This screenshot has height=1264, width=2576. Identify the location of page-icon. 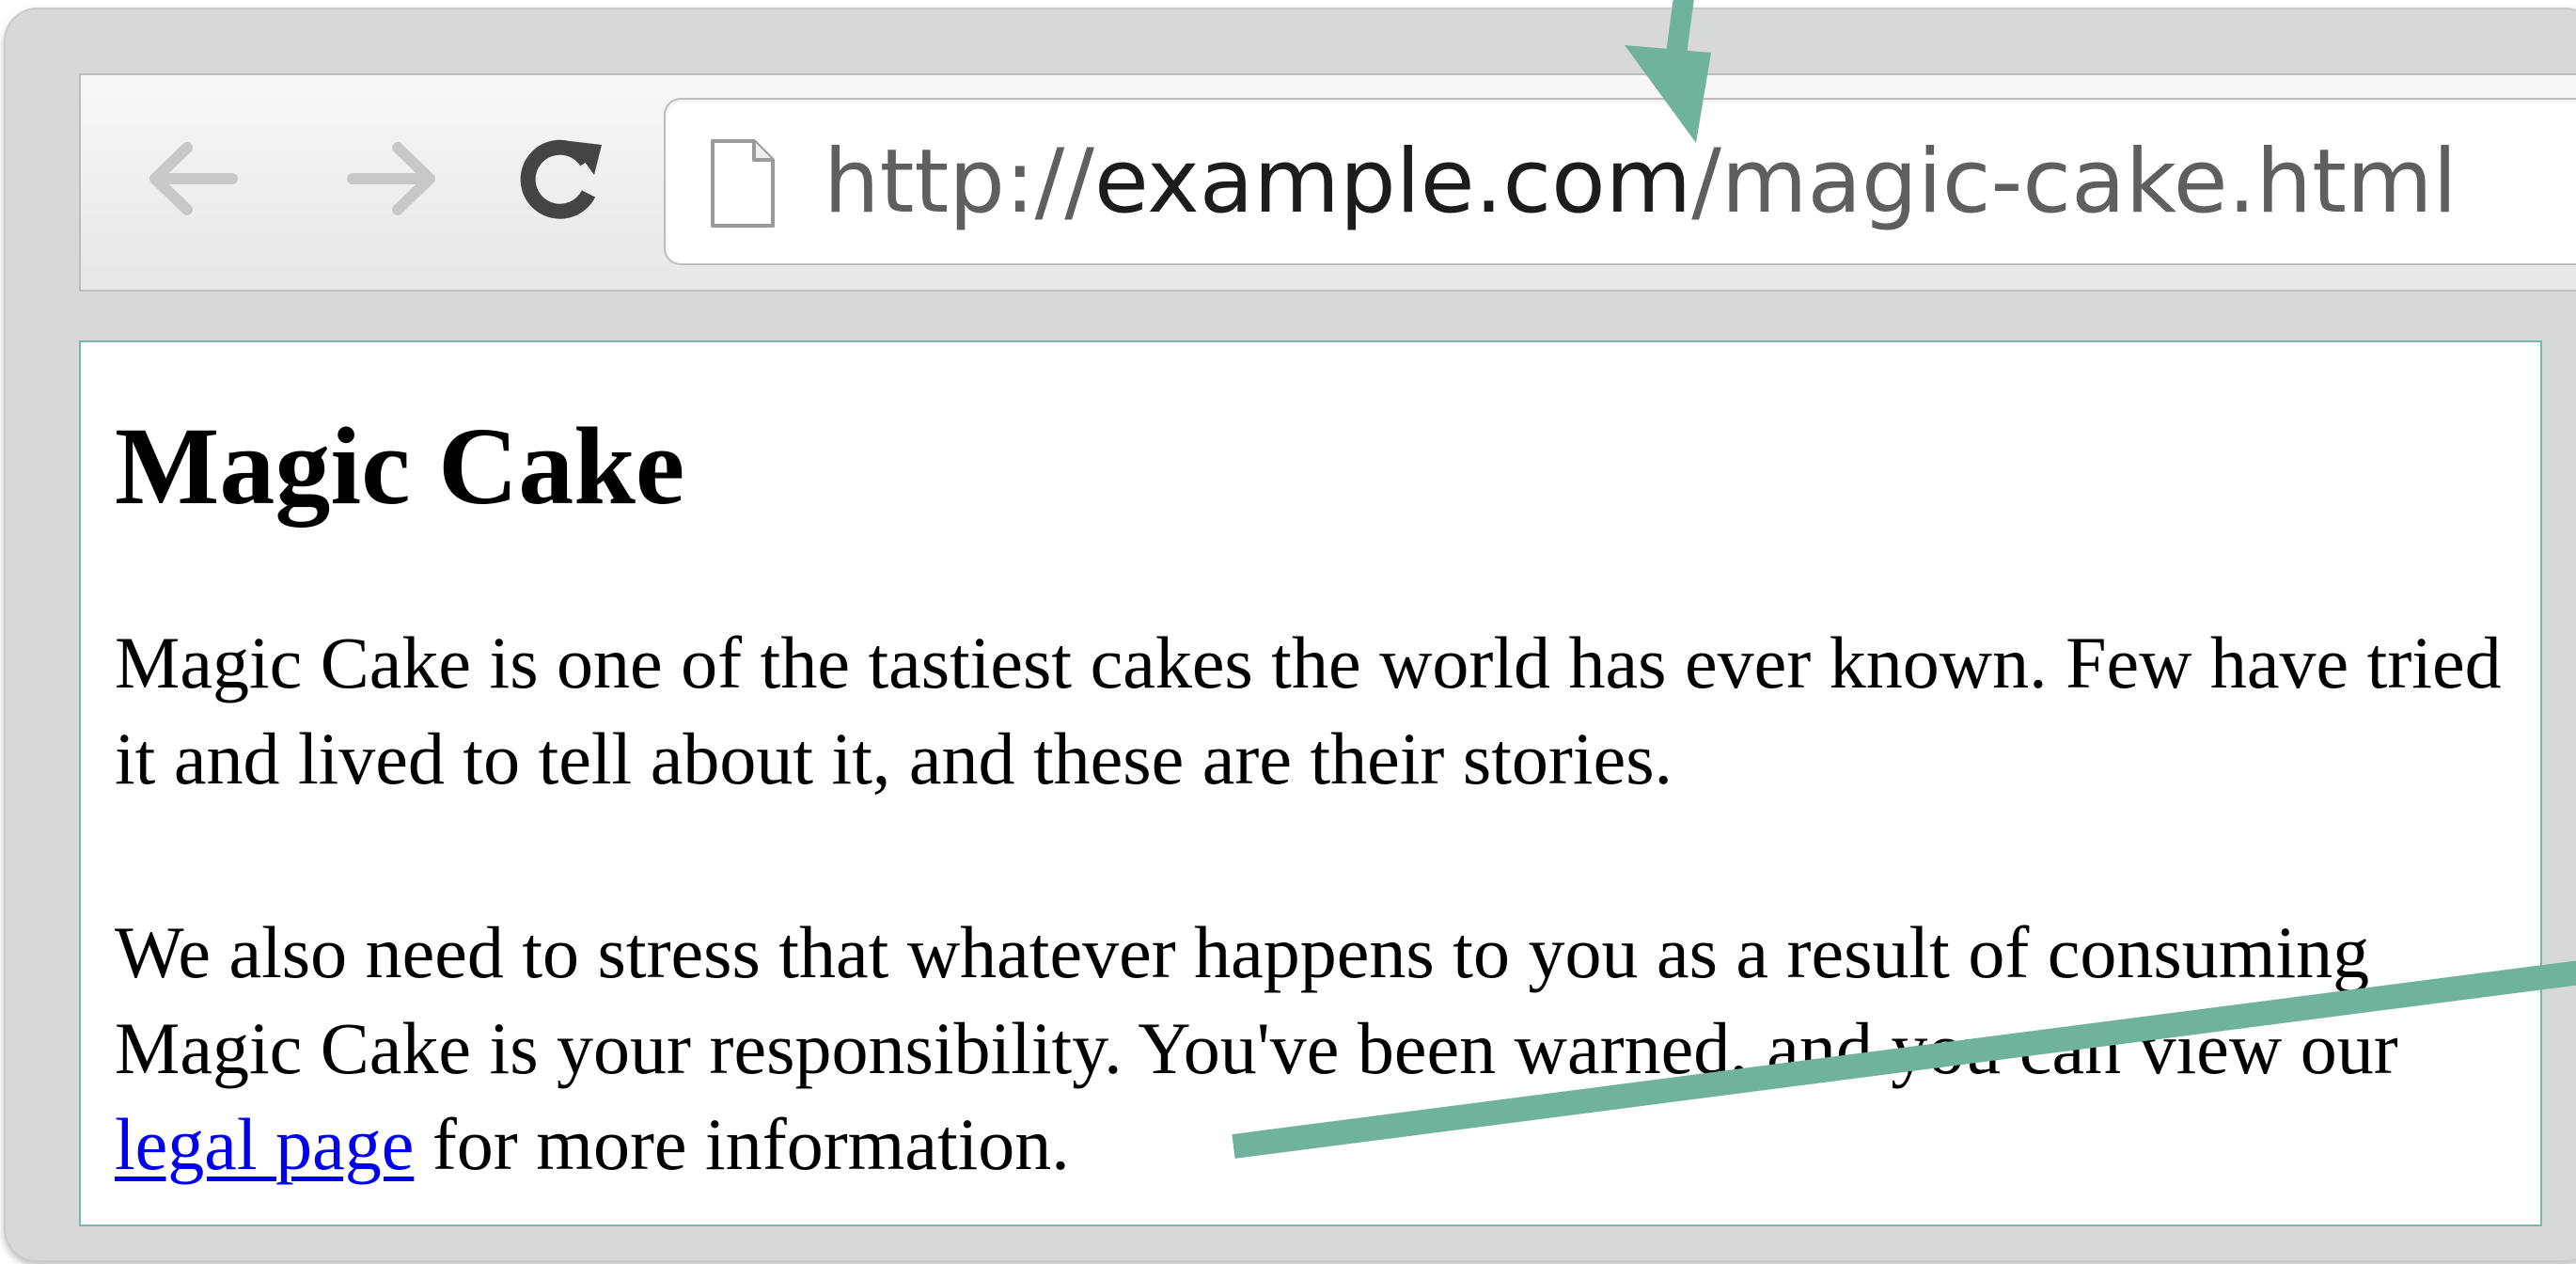
(743, 183).